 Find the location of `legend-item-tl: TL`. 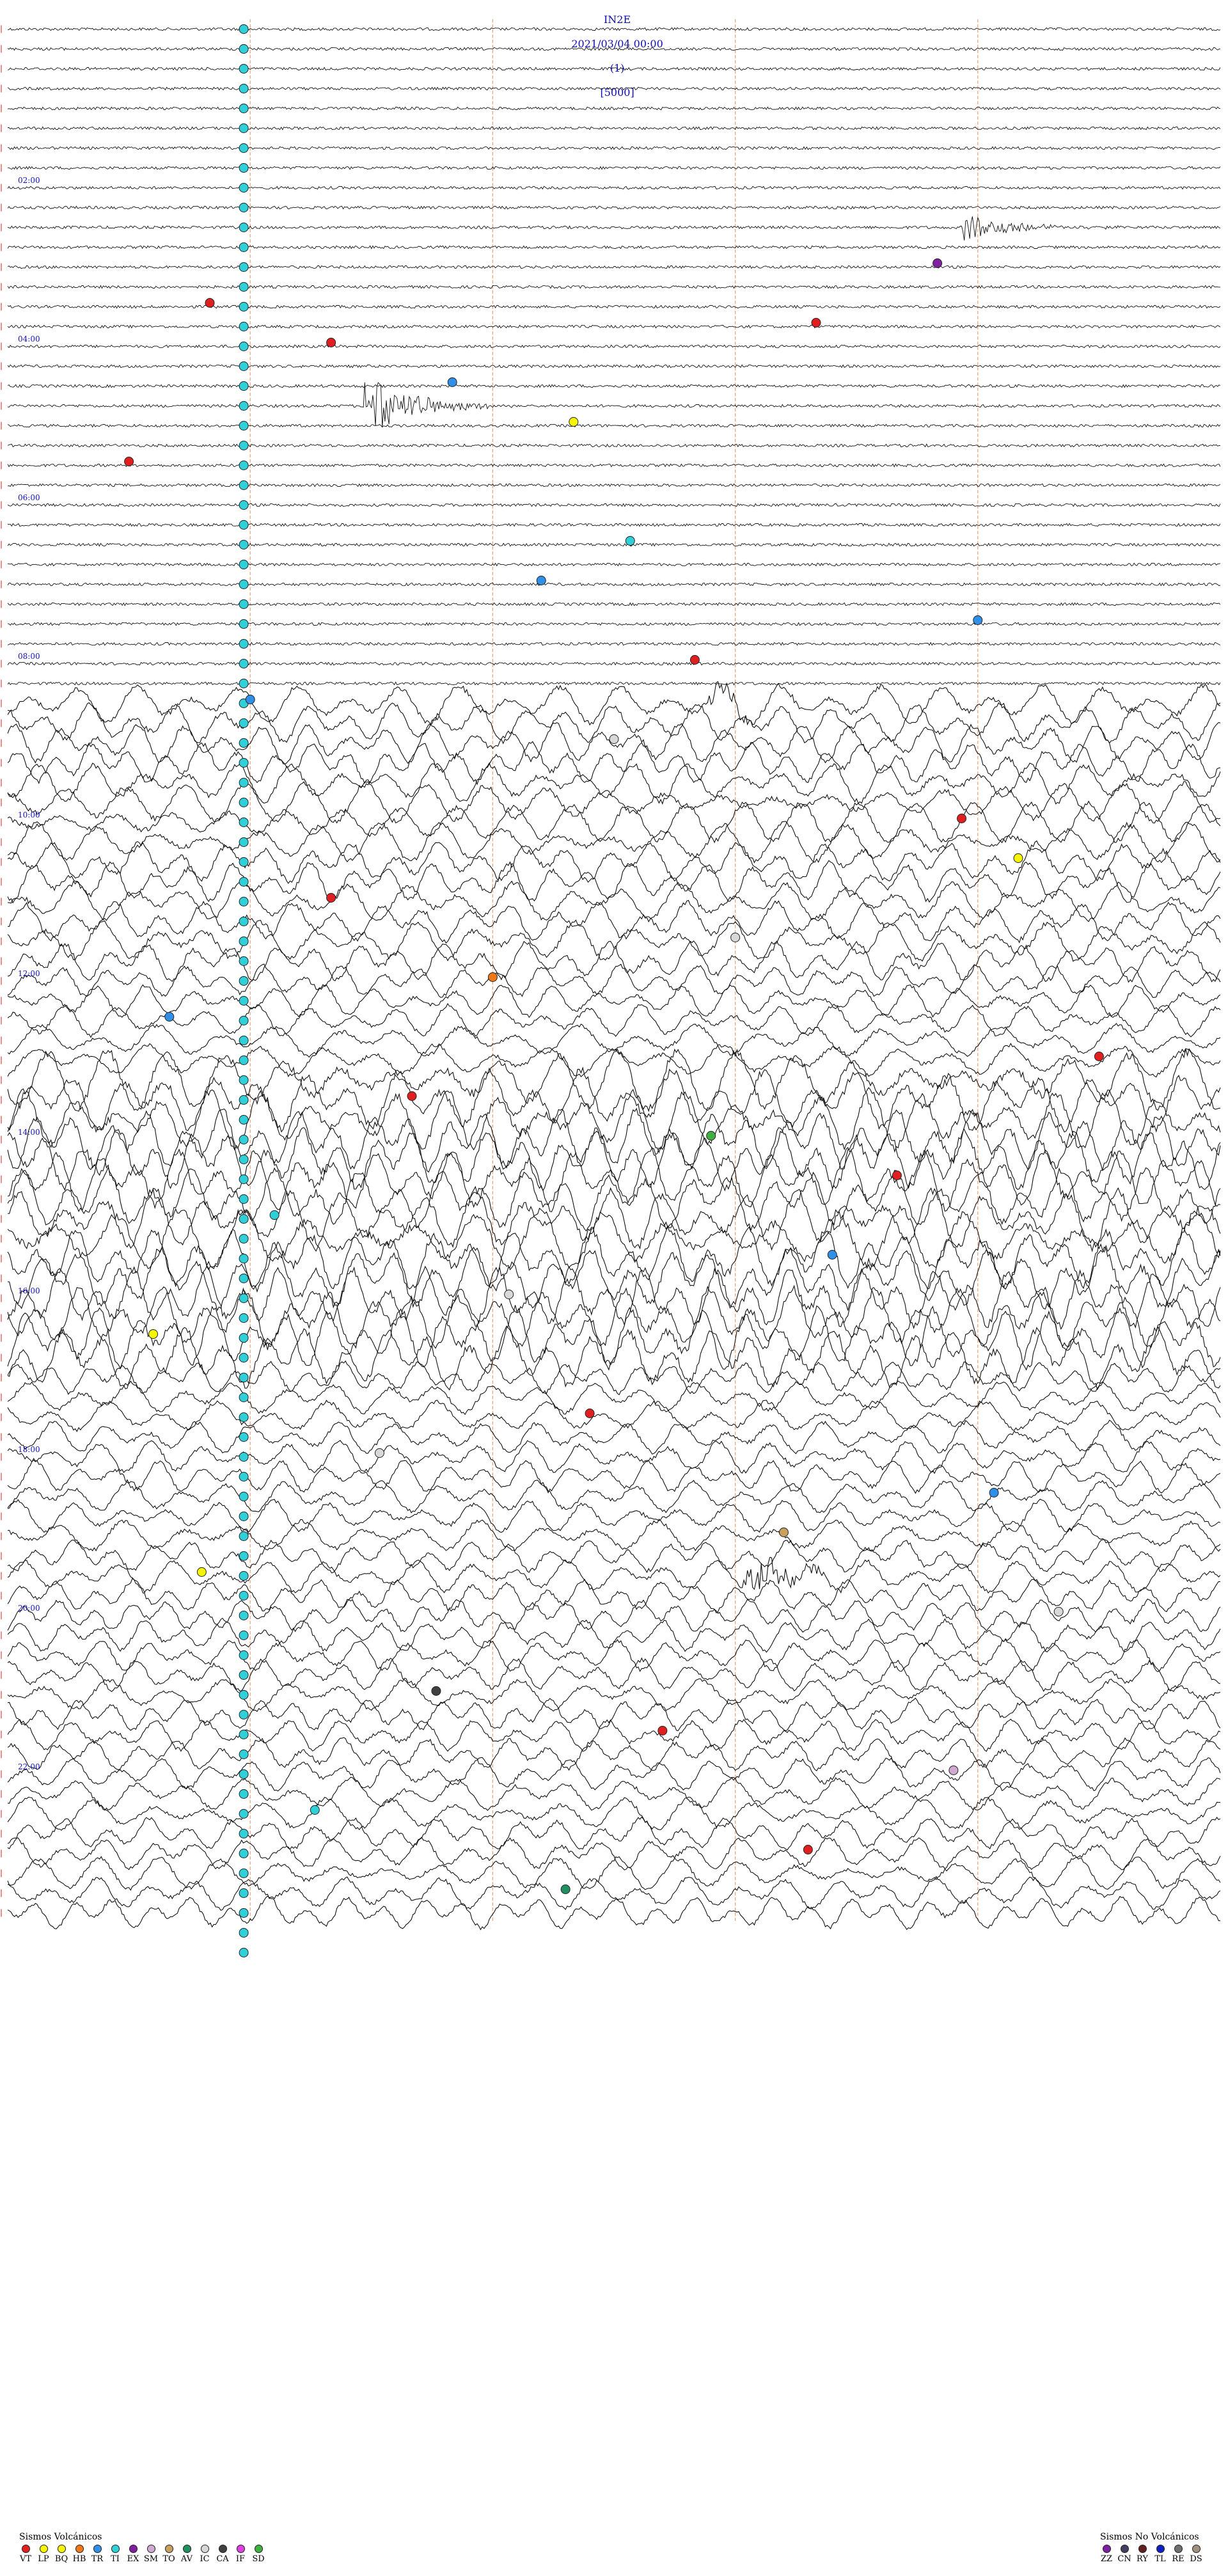

legend-item-tl: TL is located at coordinates (1160, 2554).